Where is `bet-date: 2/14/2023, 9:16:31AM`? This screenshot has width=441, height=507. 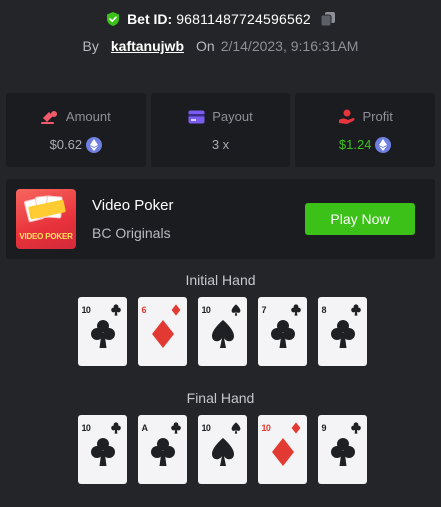
bet-date: 2/14/2023, 9:16:31AM is located at coordinates (289, 46).